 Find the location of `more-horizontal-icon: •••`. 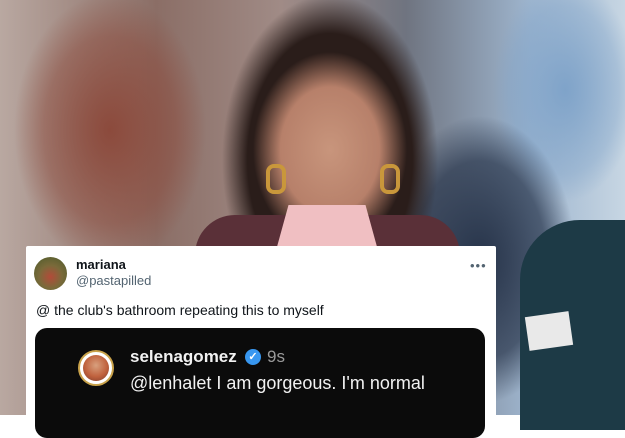

more-horizontal-icon: ••• is located at coordinates (478, 265).